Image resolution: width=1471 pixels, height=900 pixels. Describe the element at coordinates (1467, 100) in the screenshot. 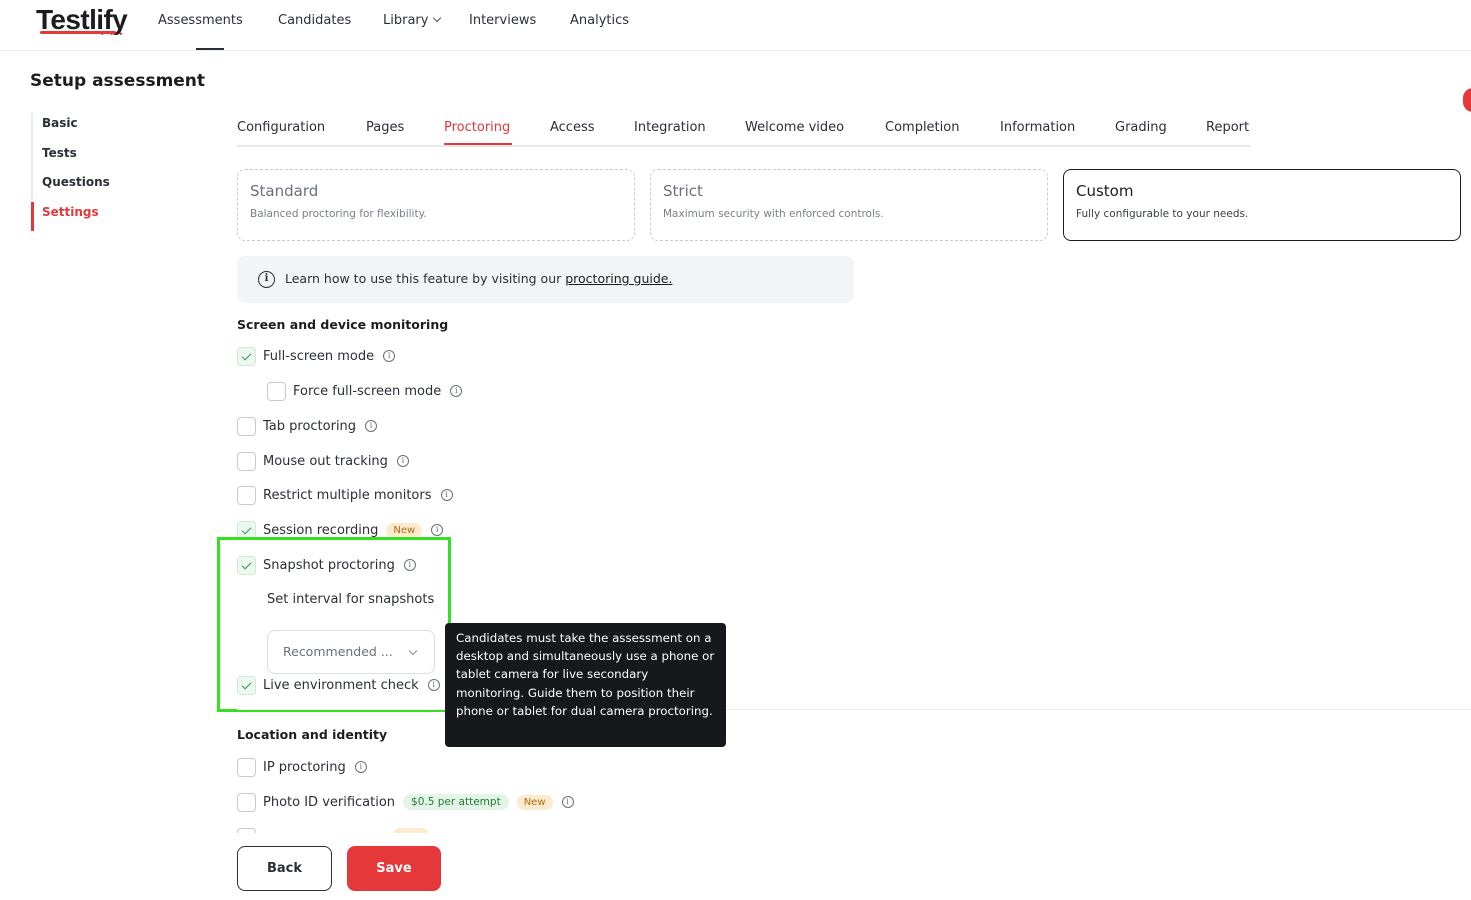

I see `notification-dot` at that location.